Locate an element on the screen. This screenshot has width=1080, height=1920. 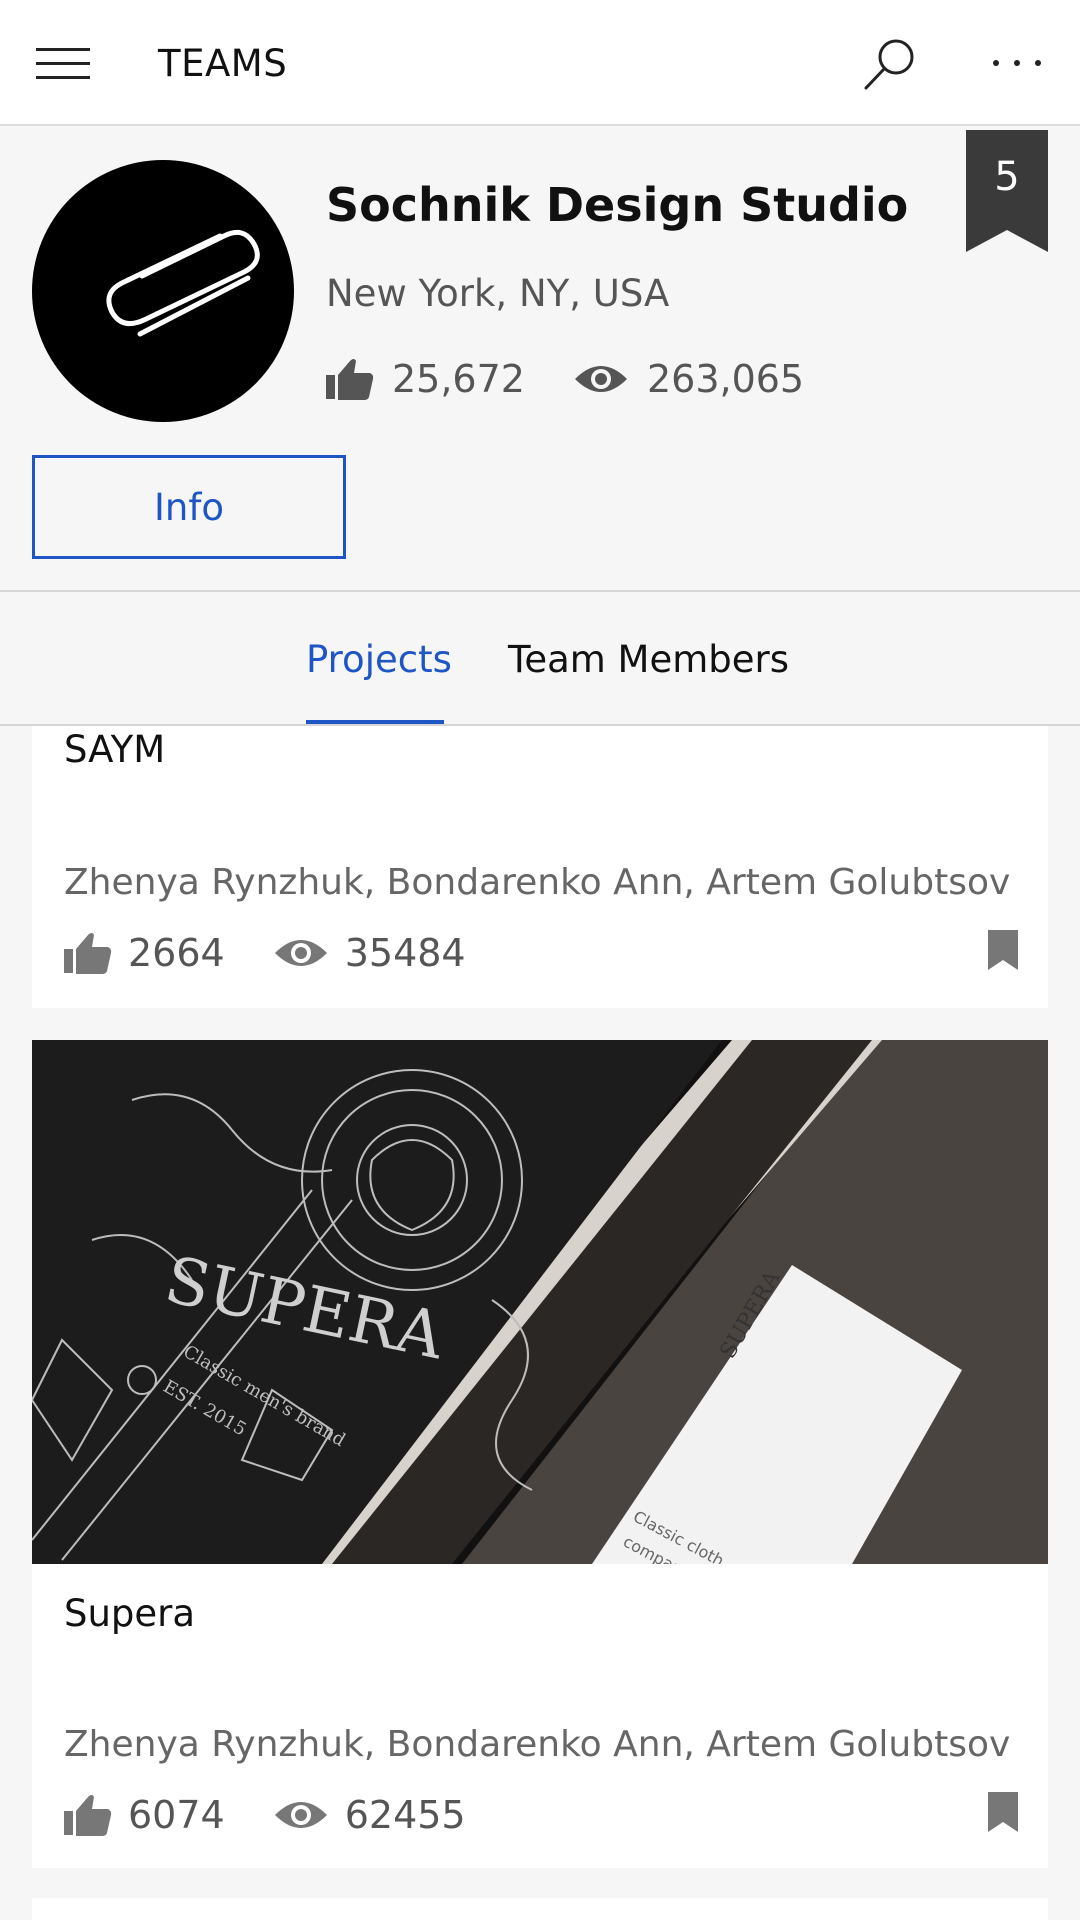
app-bar: TEAMS is located at coordinates (540, 63).